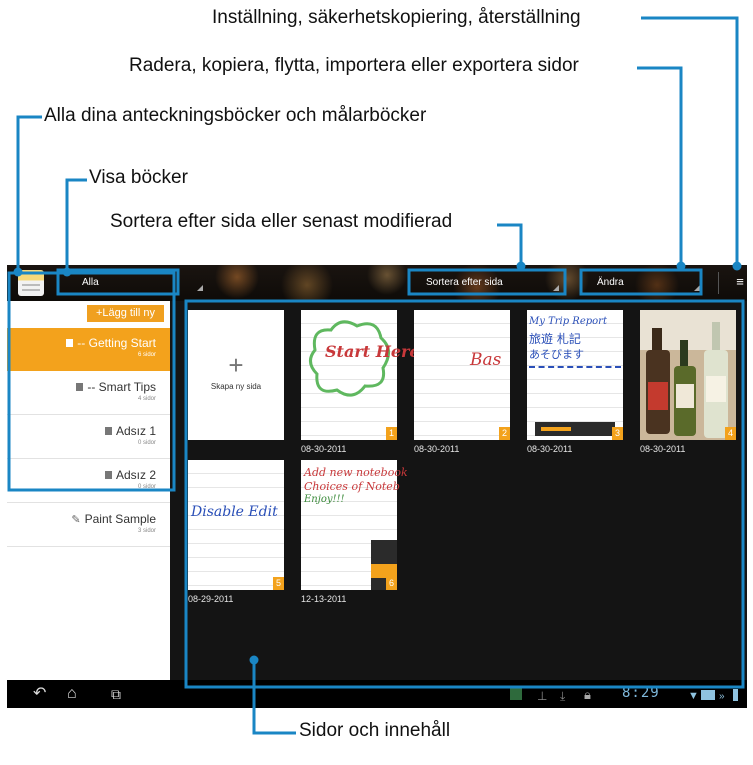  Describe the element at coordinates (681, 266) in the screenshot. I see `dot-manage` at that location.